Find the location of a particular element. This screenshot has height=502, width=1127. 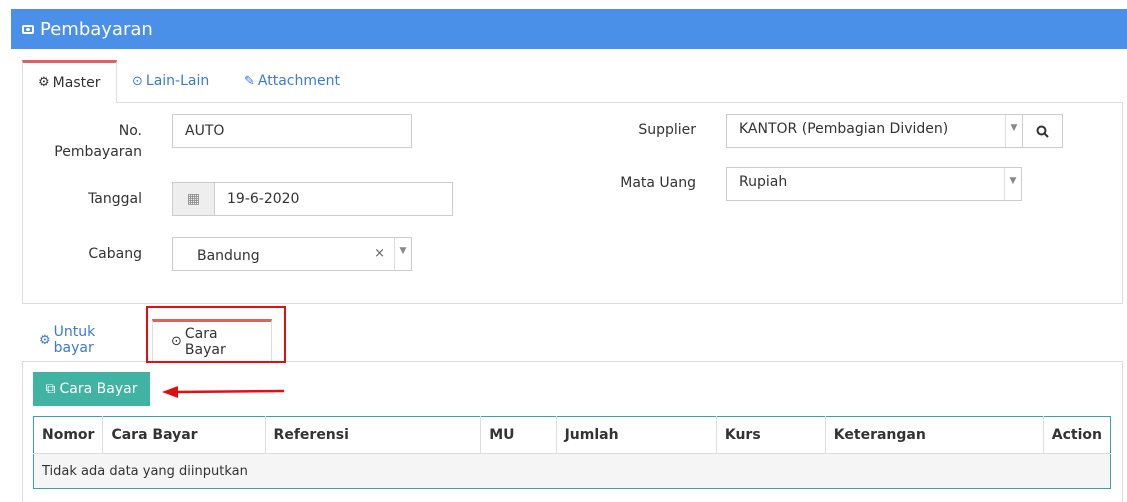

tanggal-input: ▦ 19-6-2020 is located at coordinates (312, 199).